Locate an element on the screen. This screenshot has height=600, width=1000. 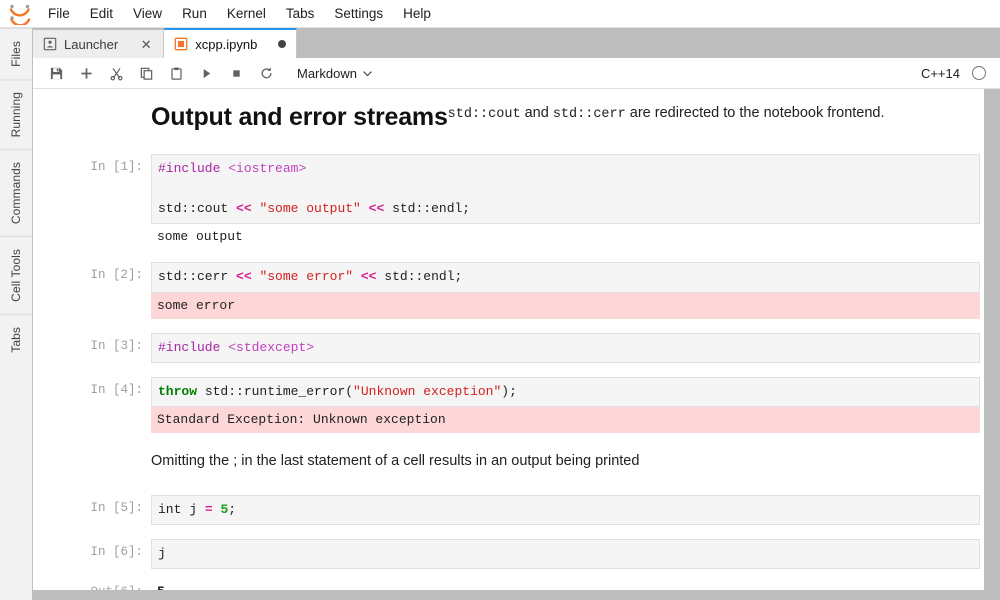
menu-item-help: Help is located at coordinates (417, 13).